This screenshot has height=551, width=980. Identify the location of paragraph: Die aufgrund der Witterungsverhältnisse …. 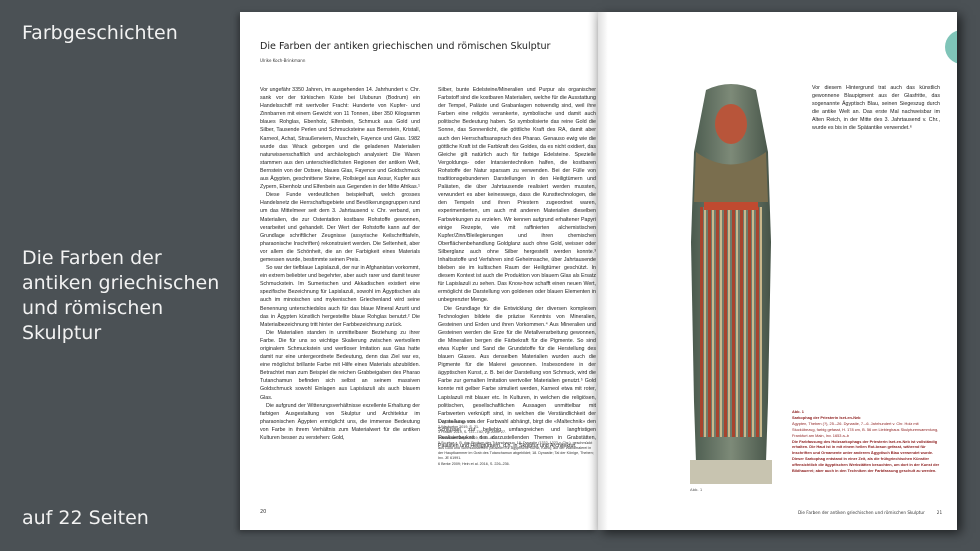
(340, 422).